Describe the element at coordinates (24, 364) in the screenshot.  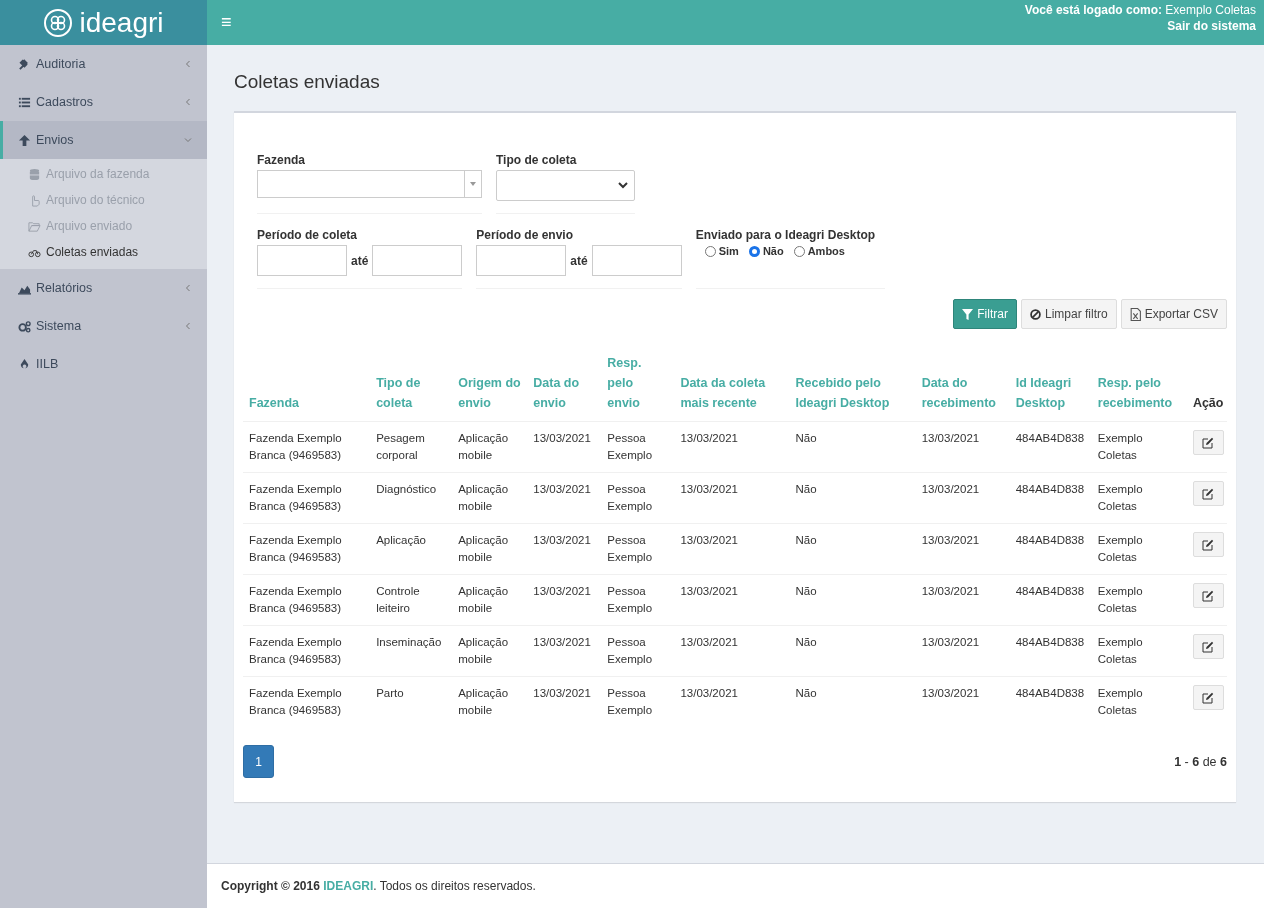
I see `drop-icon` at that location.